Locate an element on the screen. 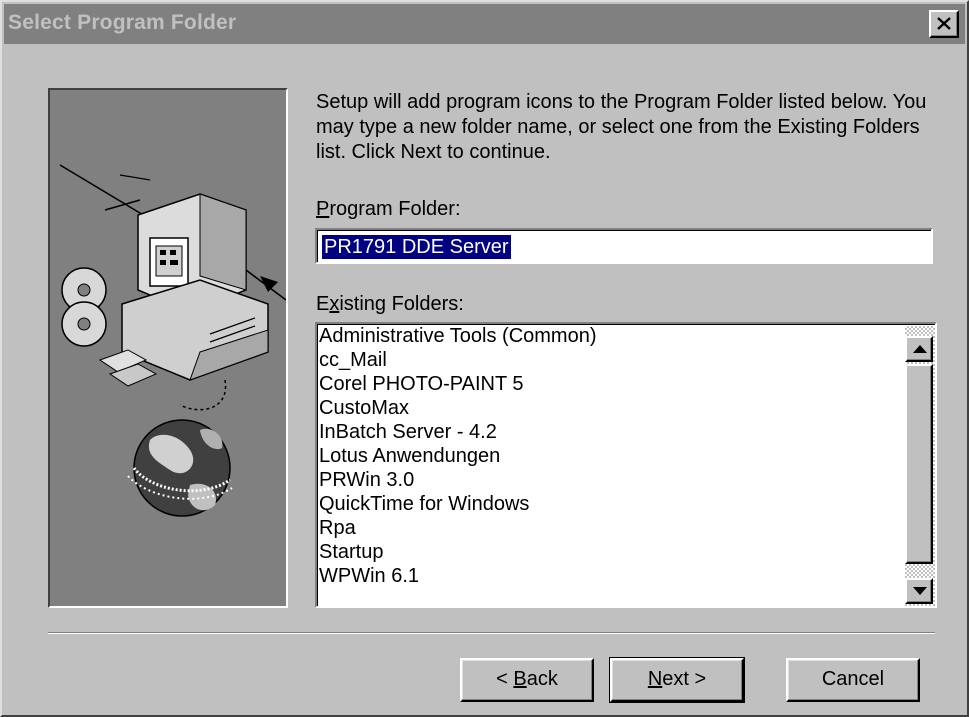 This screenshot has height=717, width=969. next-button: Next > is located at coordinates (677, 680).